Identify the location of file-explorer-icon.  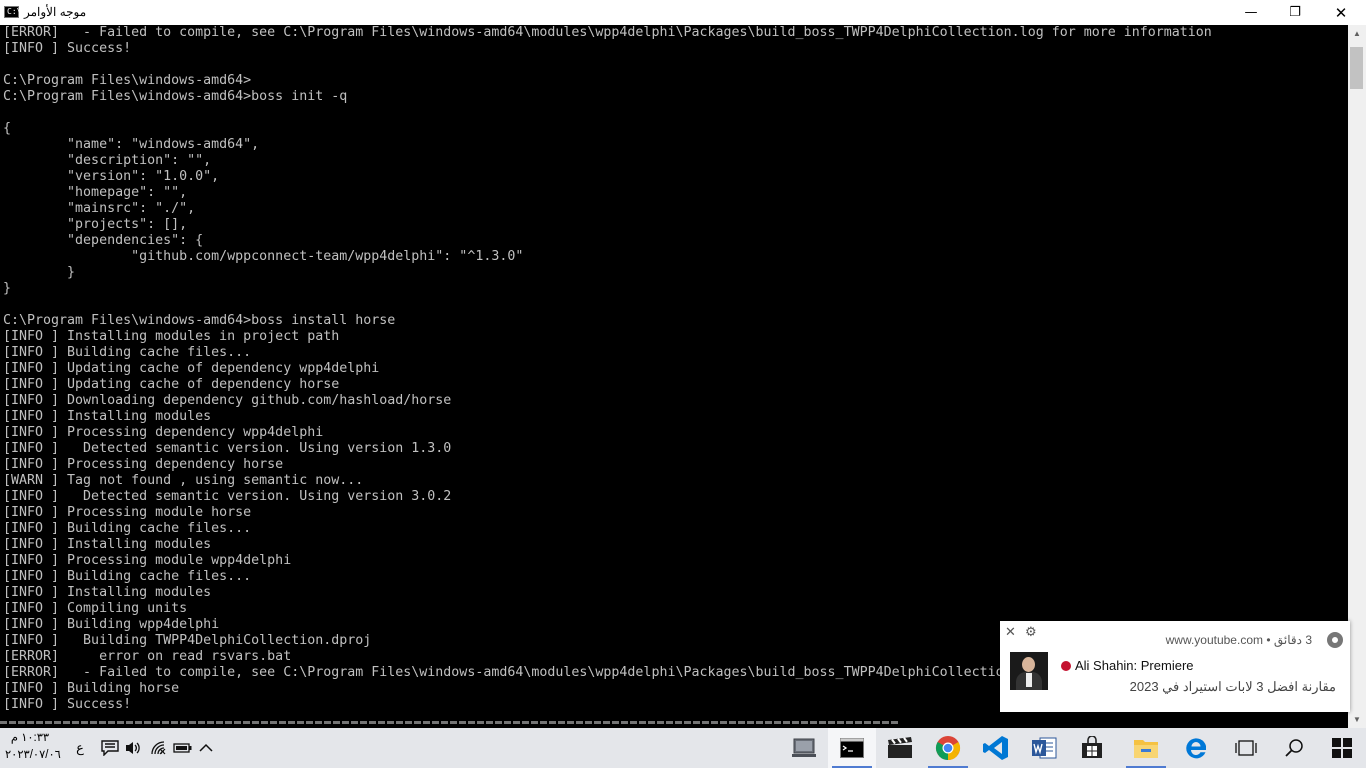
(1146, 748).